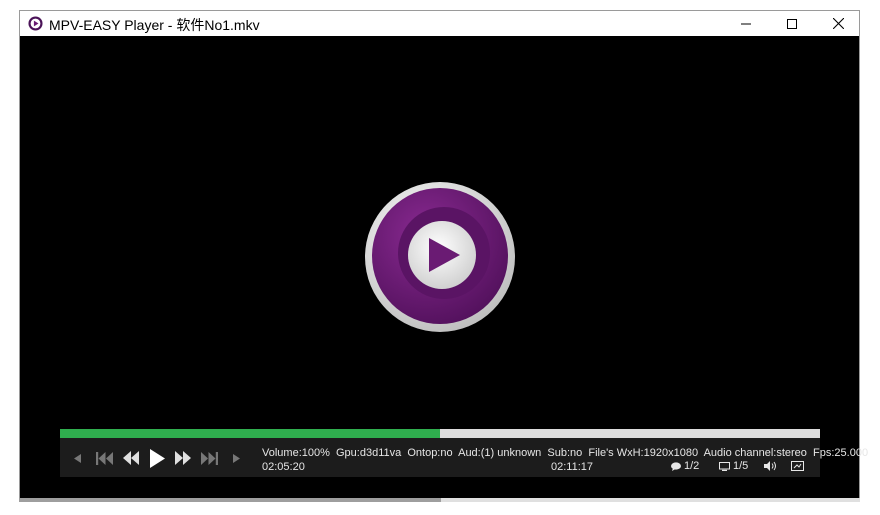 The width and height of the screenshot is (880, 515). What do you see at coordinates (35, 23) in the screenshot?
I see `mpv-play-icon` at bounding box center [35, 23].